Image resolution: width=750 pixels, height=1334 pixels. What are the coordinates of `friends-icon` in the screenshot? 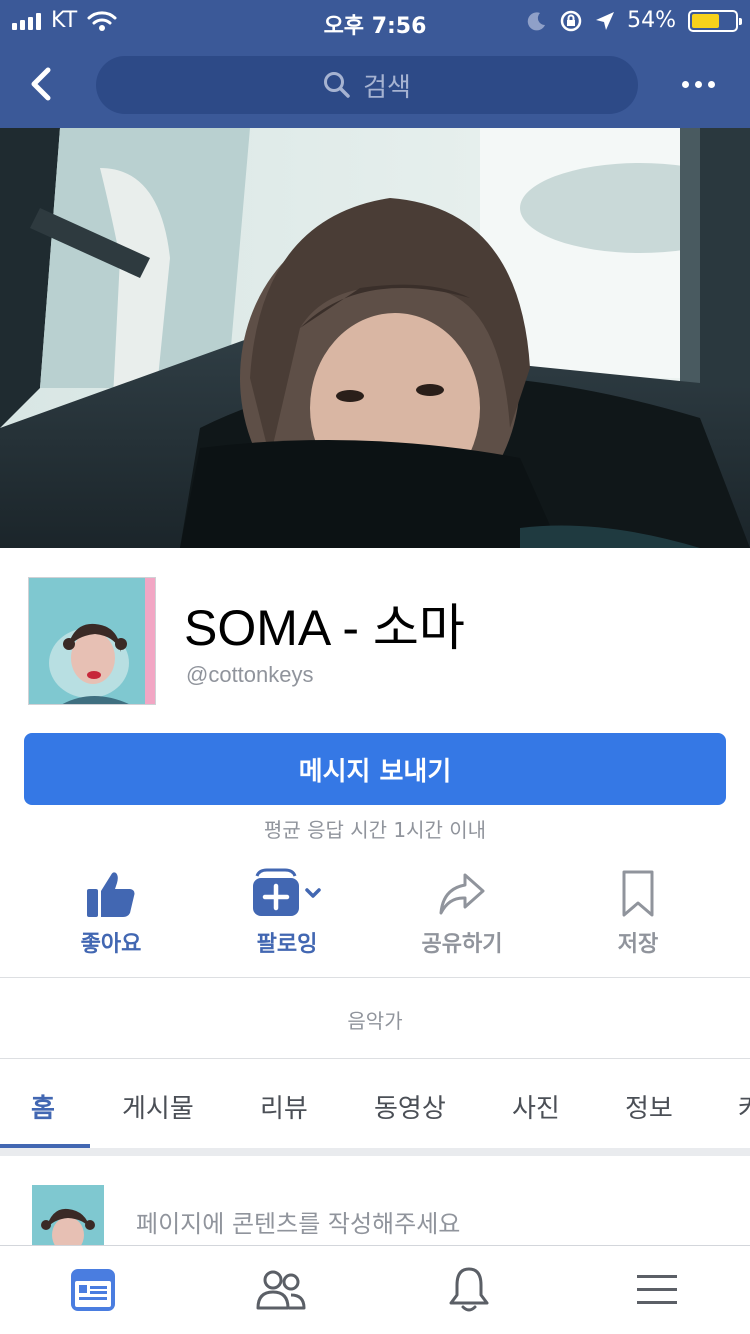 It's located at (281, 1290).